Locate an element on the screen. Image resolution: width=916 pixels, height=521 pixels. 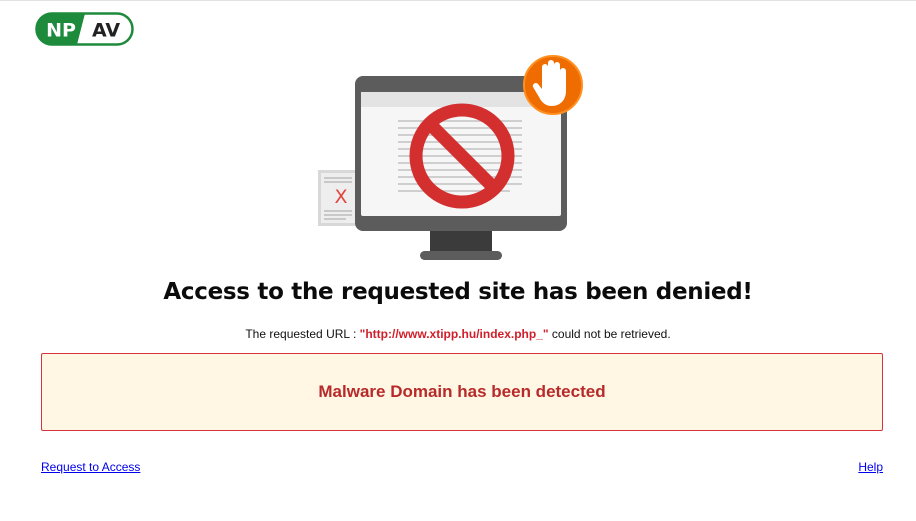
url-message-prefix: The requested URL : is located at coordinates (301, 334).